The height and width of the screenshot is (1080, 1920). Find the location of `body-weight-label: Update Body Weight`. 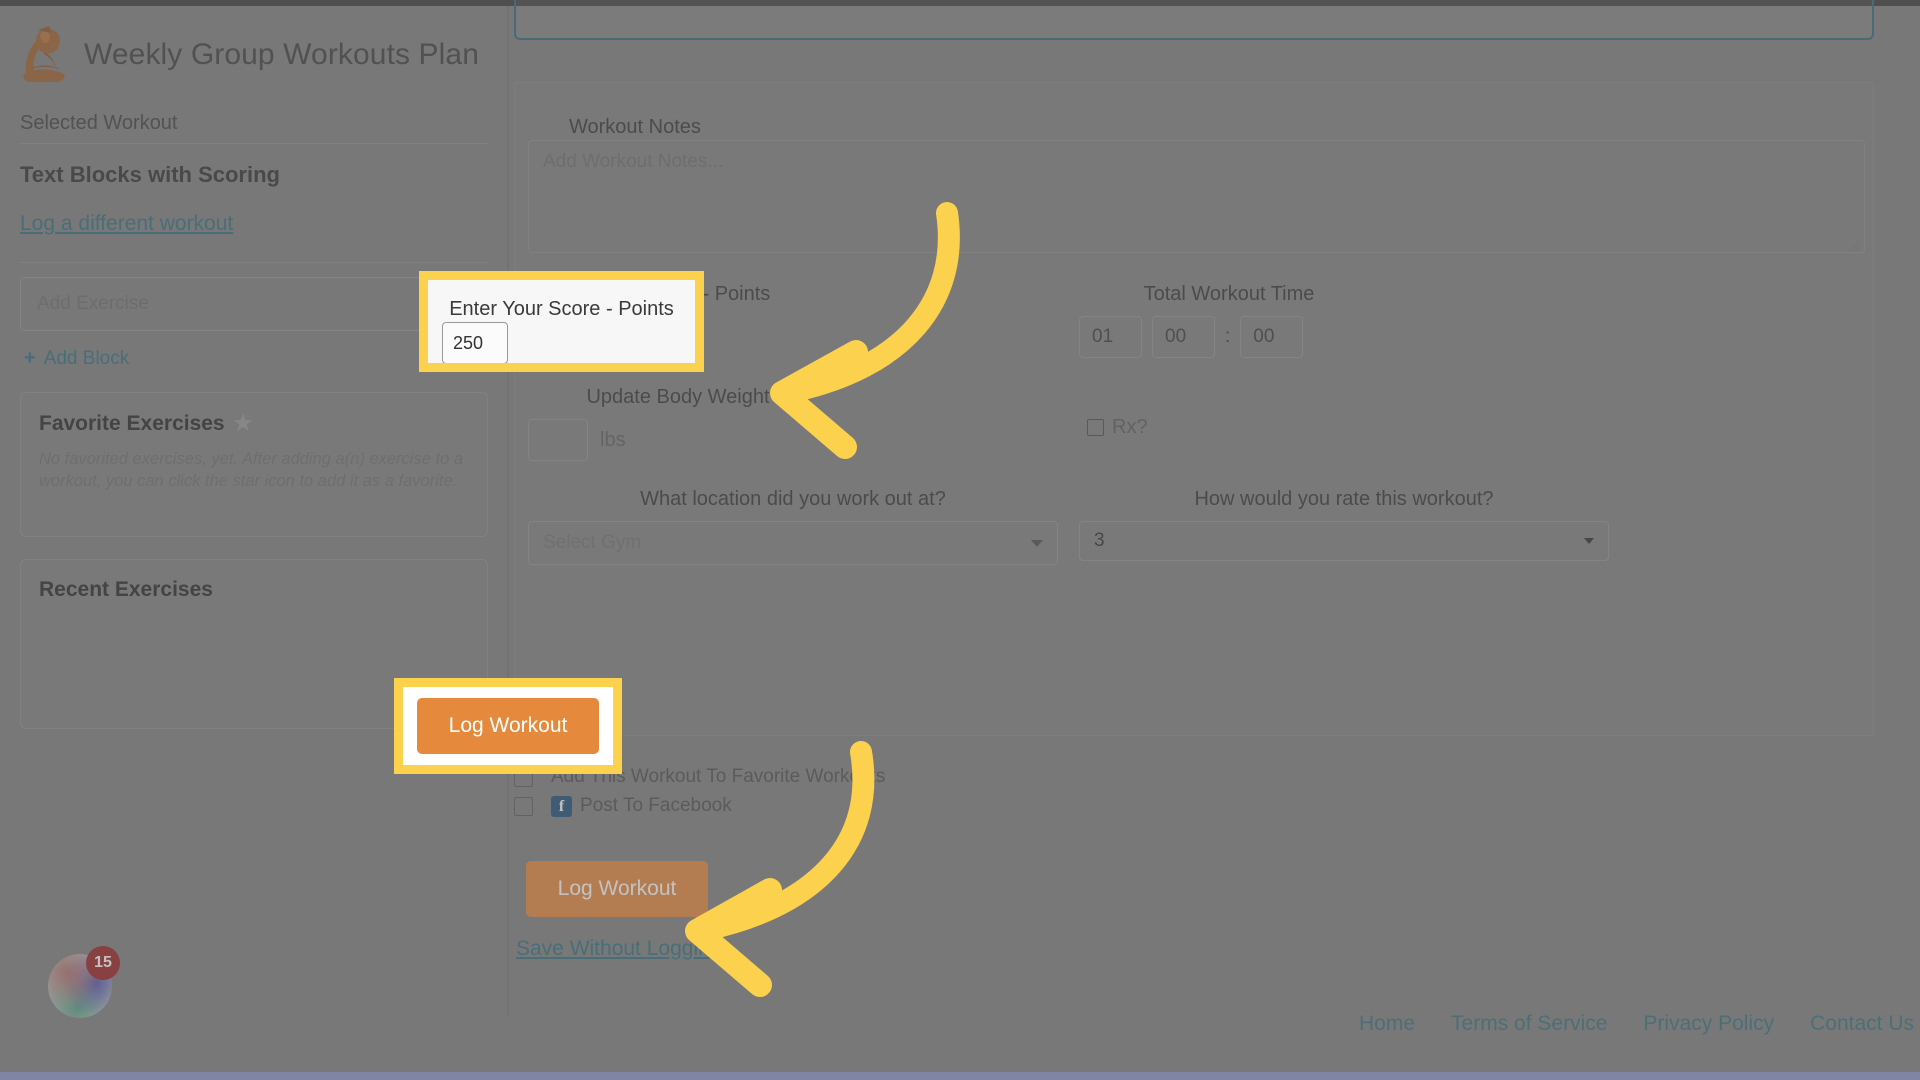

body-weight-label: Update Body Weight is located at coordinates (678, 397).